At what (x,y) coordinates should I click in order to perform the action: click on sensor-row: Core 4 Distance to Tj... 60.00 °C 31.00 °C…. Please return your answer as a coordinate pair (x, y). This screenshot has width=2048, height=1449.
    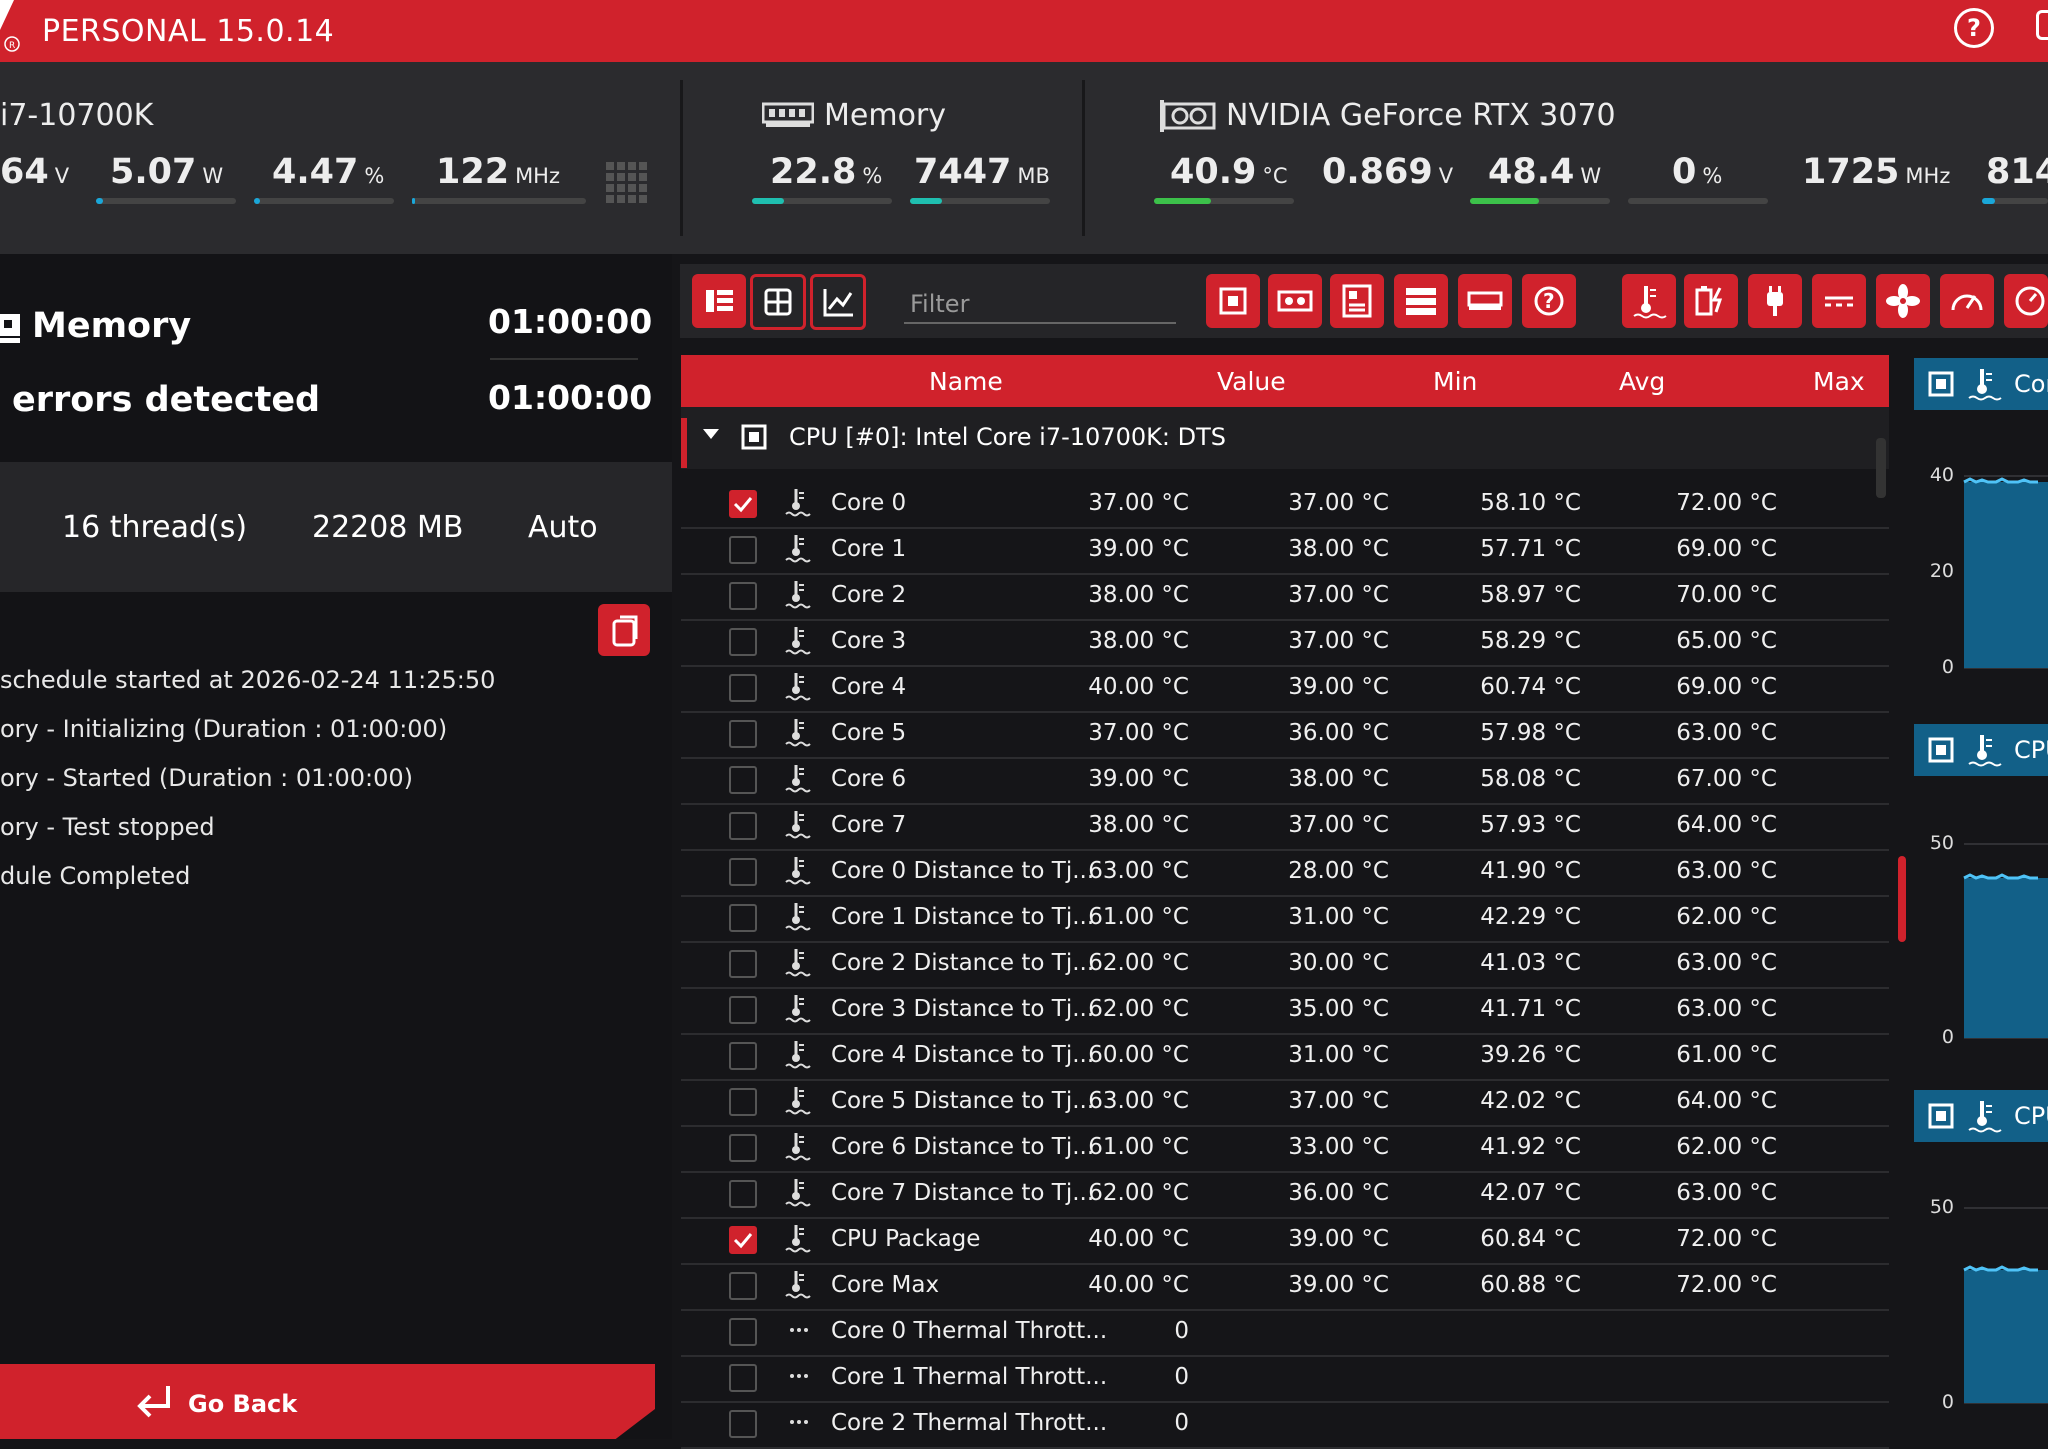
    Looking at the image, I should click on (1285, 1057).